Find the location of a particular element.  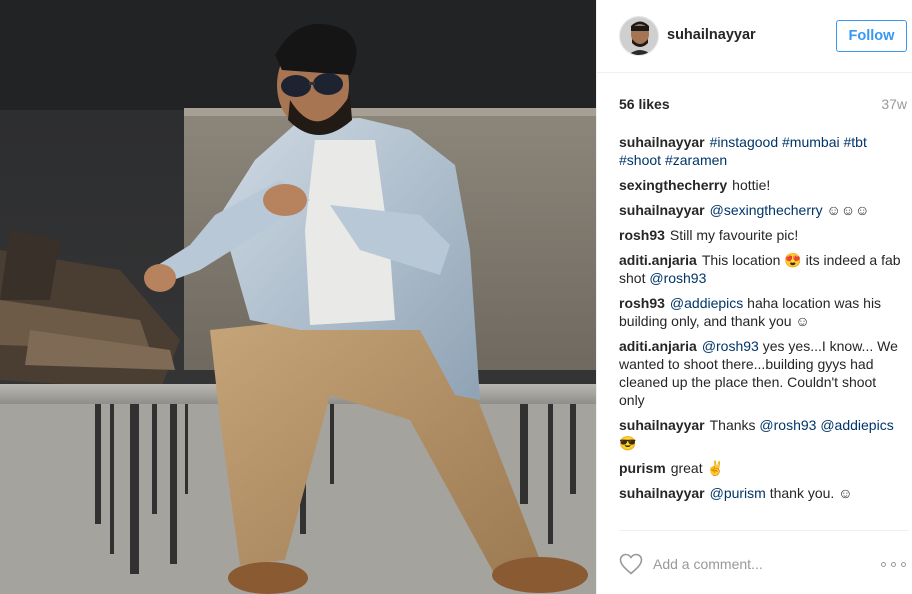

comment-text: thank you. ☺ is located at coordinates (809, 493).